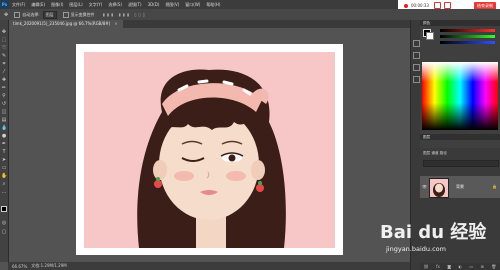  Describe the element at coordinates (420, 5) in the screenshot. I see `recording-time: 00:00:33` at that location.